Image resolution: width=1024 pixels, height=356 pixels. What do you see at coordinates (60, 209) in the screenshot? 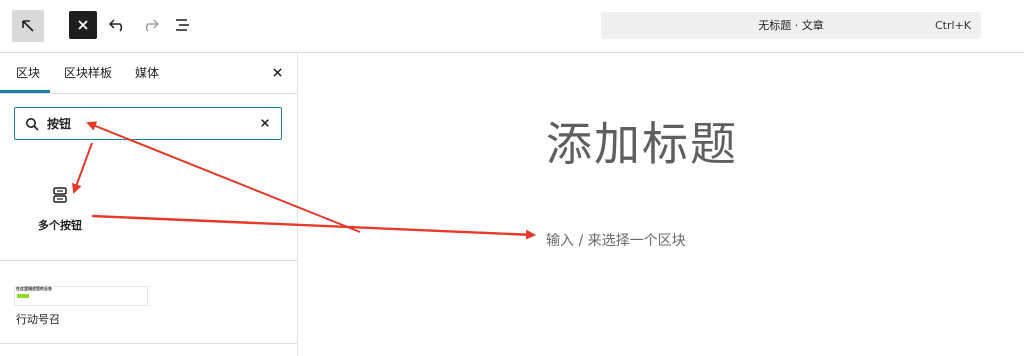
I see `block-result-buttons: 多个按钮` at bounding box center [60, 209].